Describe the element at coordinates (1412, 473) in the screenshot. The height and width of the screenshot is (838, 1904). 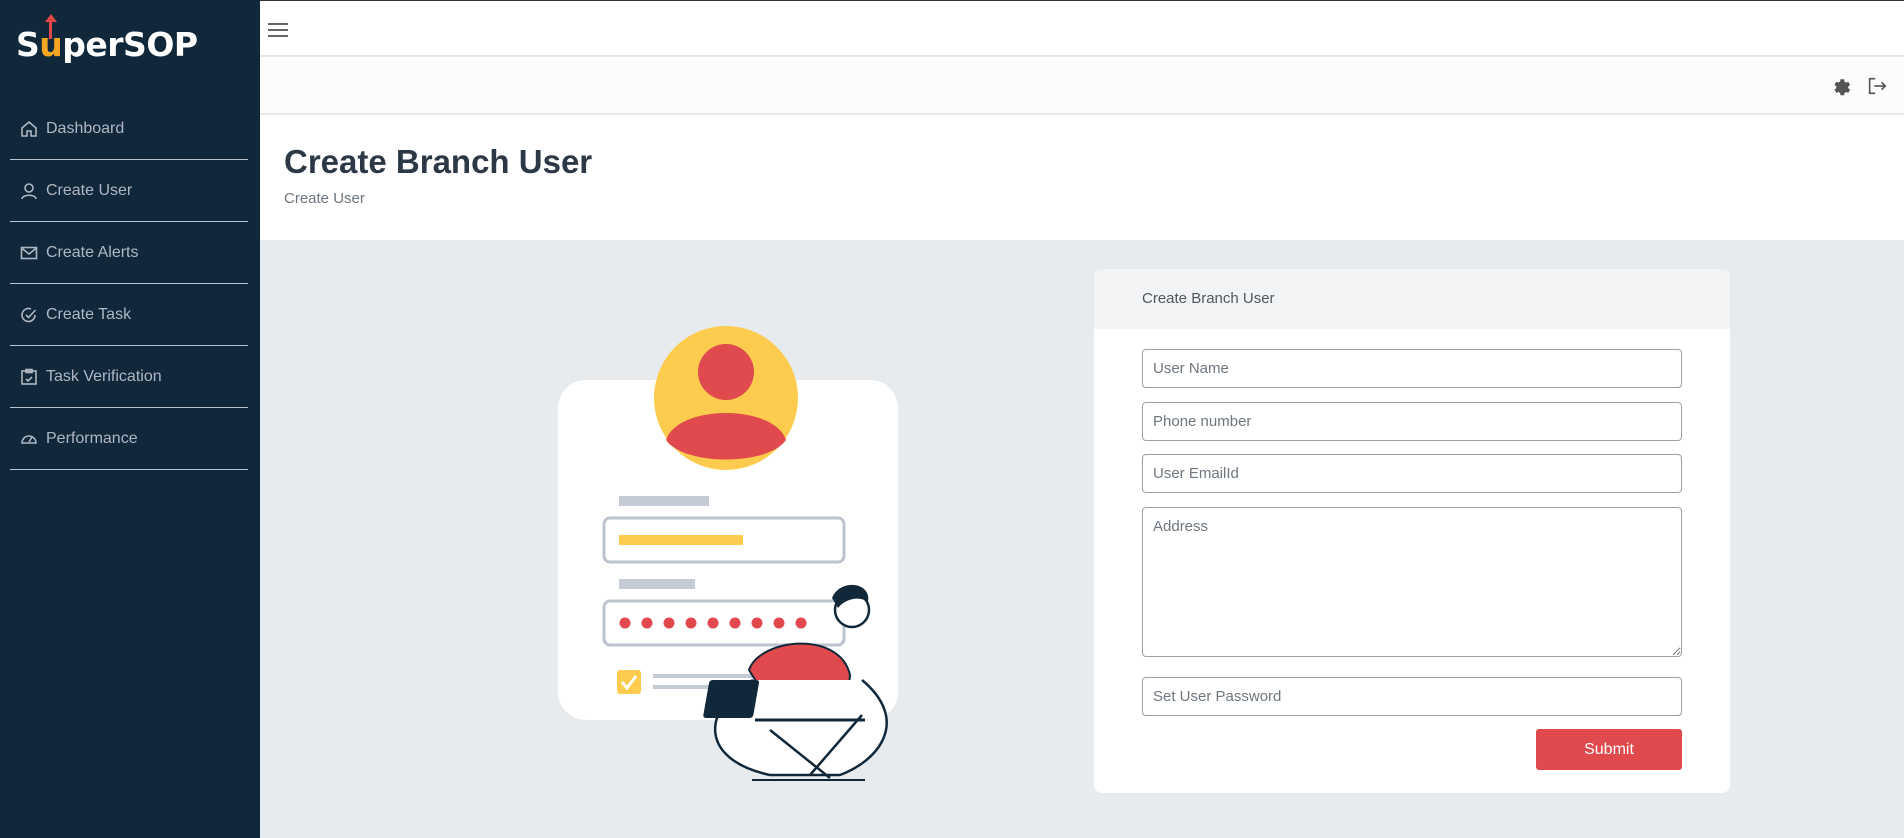
I see `email-input` at that location.